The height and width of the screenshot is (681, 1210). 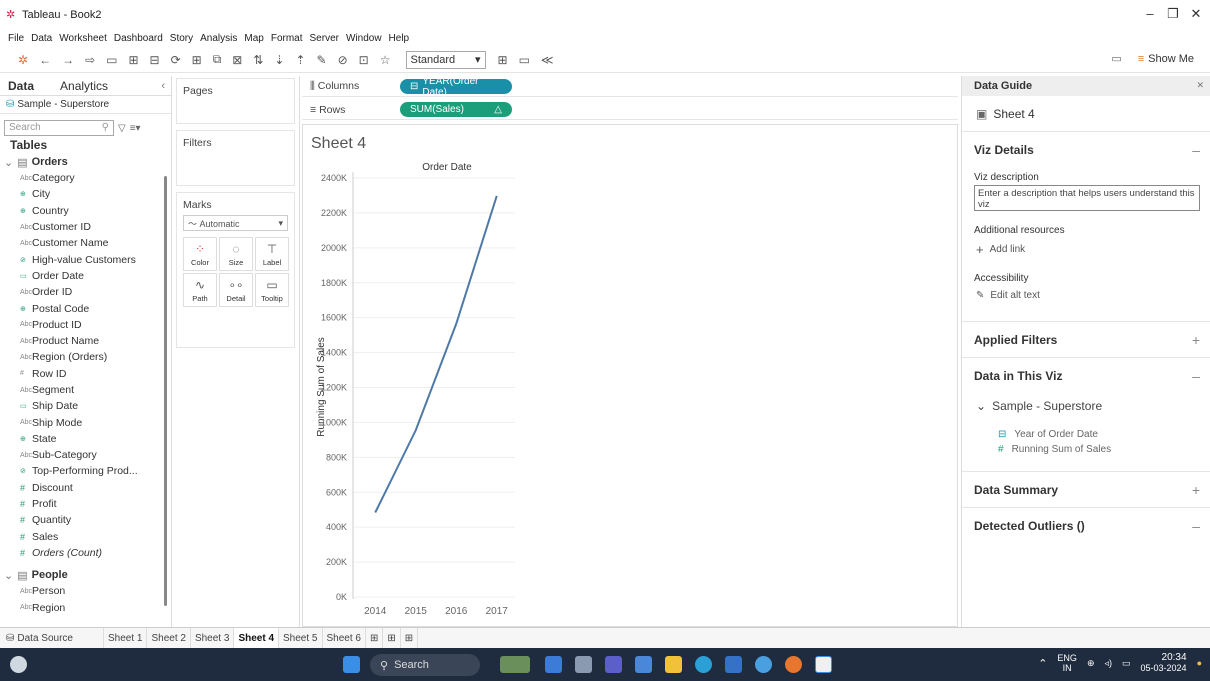 I want to click on field-item: Abc Sub-Category, so click(x=85, y=455).